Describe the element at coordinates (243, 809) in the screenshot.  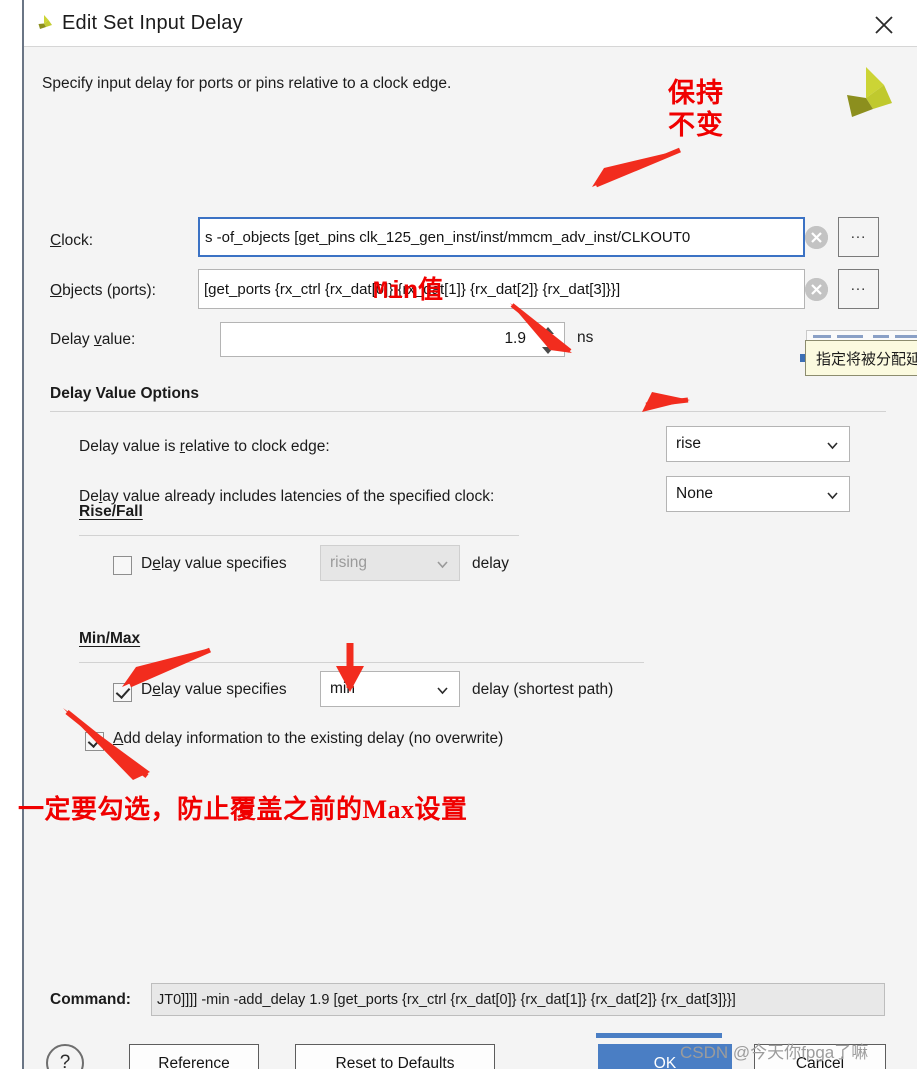
I see `annotation-must-check: 一定要勾选，防止覆盖之前的Max设置` at that location.